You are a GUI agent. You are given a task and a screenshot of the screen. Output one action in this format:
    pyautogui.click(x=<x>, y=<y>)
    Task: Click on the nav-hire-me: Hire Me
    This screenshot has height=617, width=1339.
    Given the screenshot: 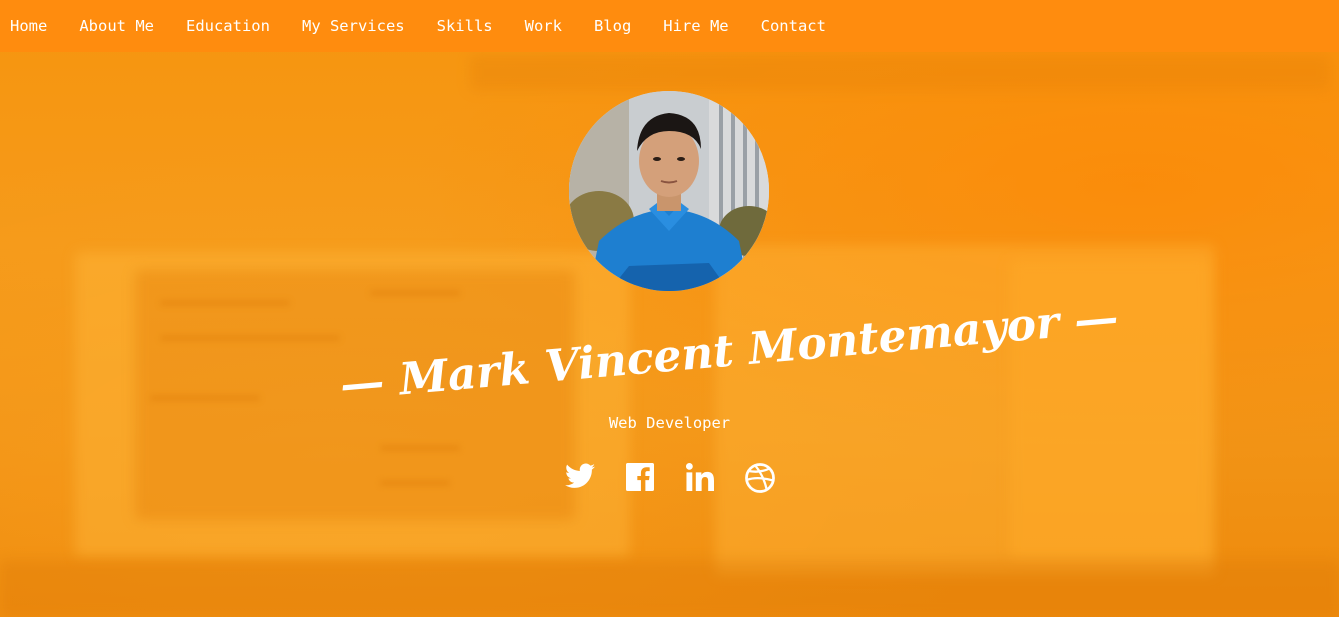 What is the action you would take?
    pyautogui.click(x=695, y=26)
    